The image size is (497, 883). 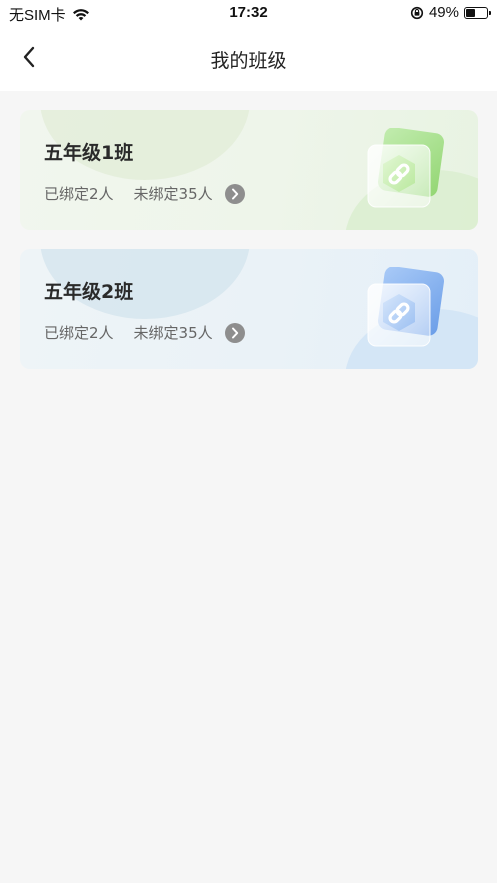 I want to click on nav-bar: 我的班级, so click(x=248, y=58).